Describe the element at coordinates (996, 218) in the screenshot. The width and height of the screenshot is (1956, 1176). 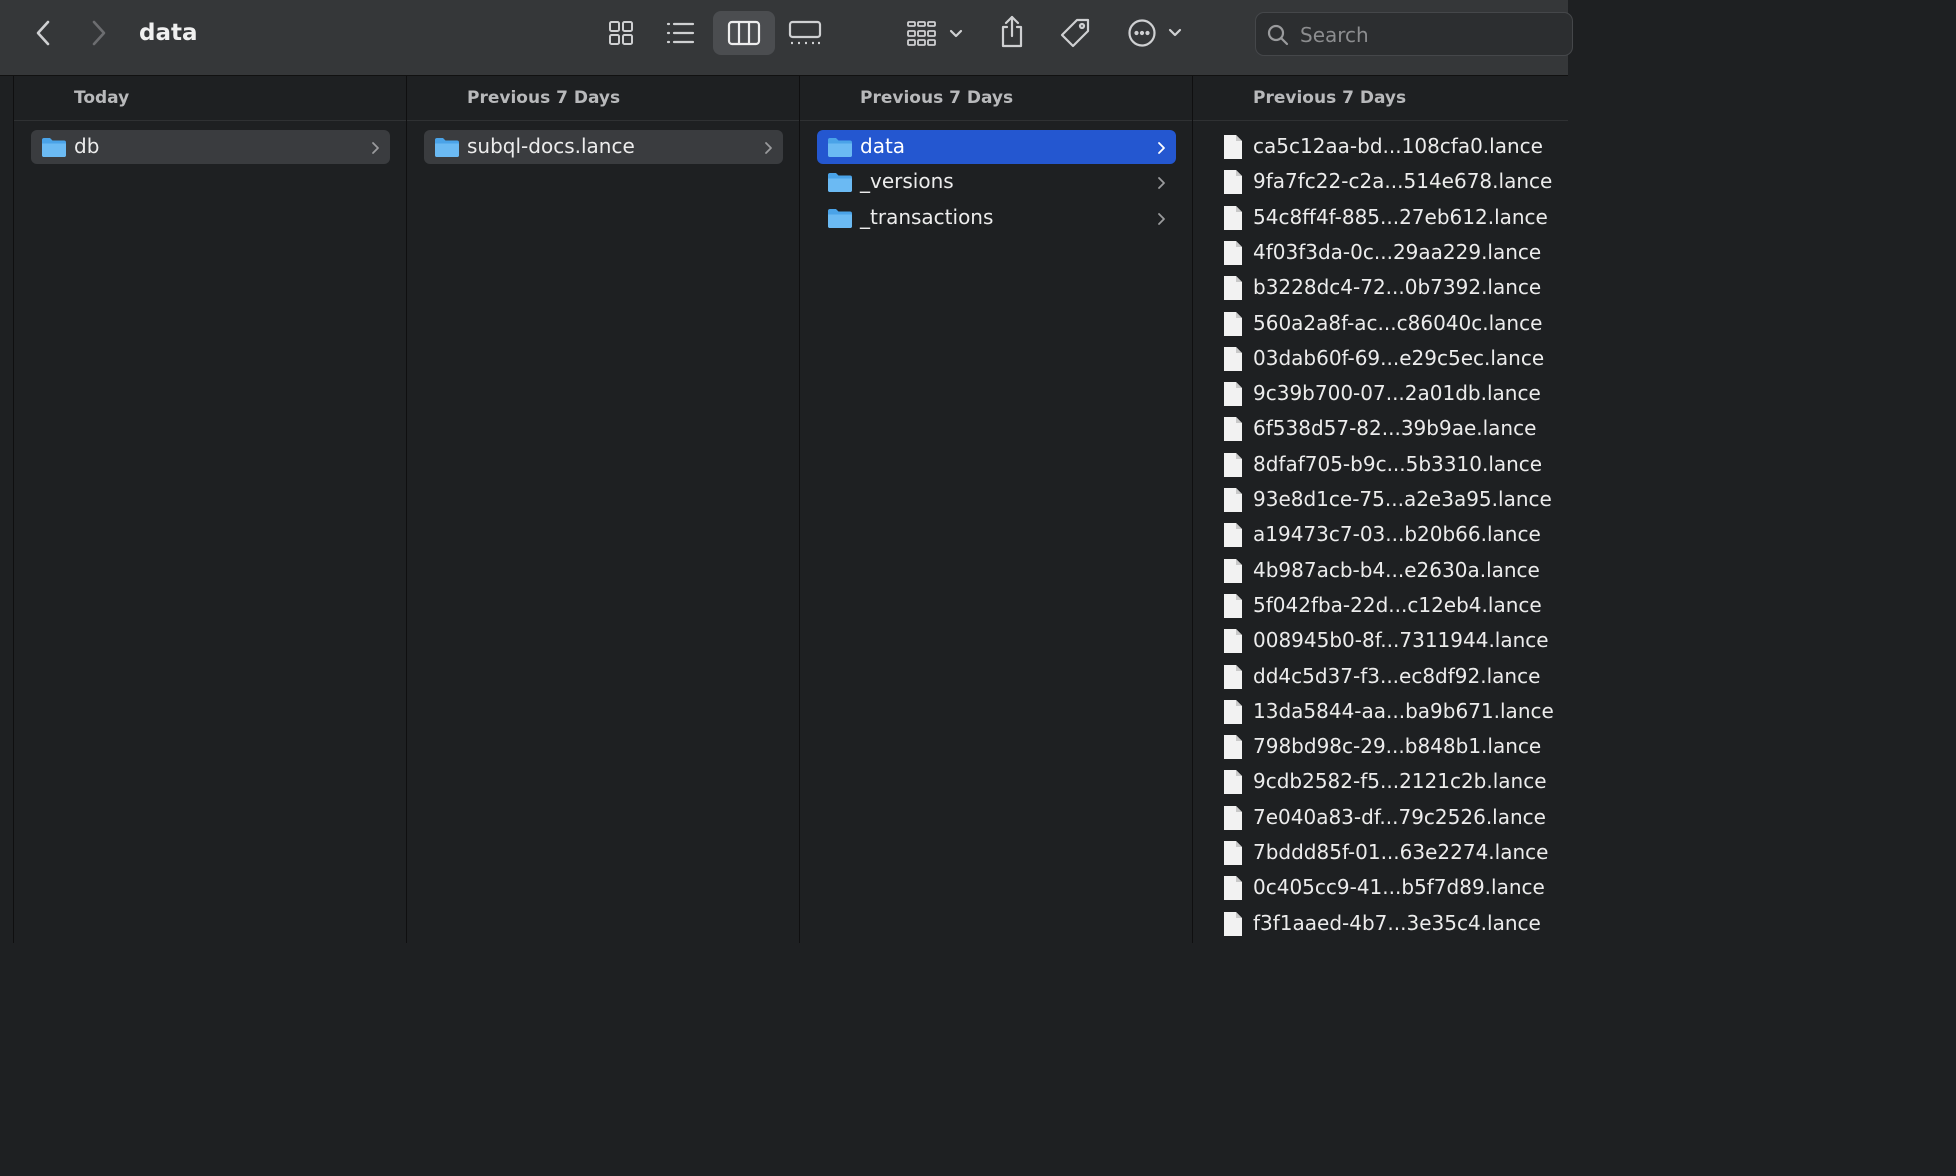
I see `folder-row: _transactions` at that location.